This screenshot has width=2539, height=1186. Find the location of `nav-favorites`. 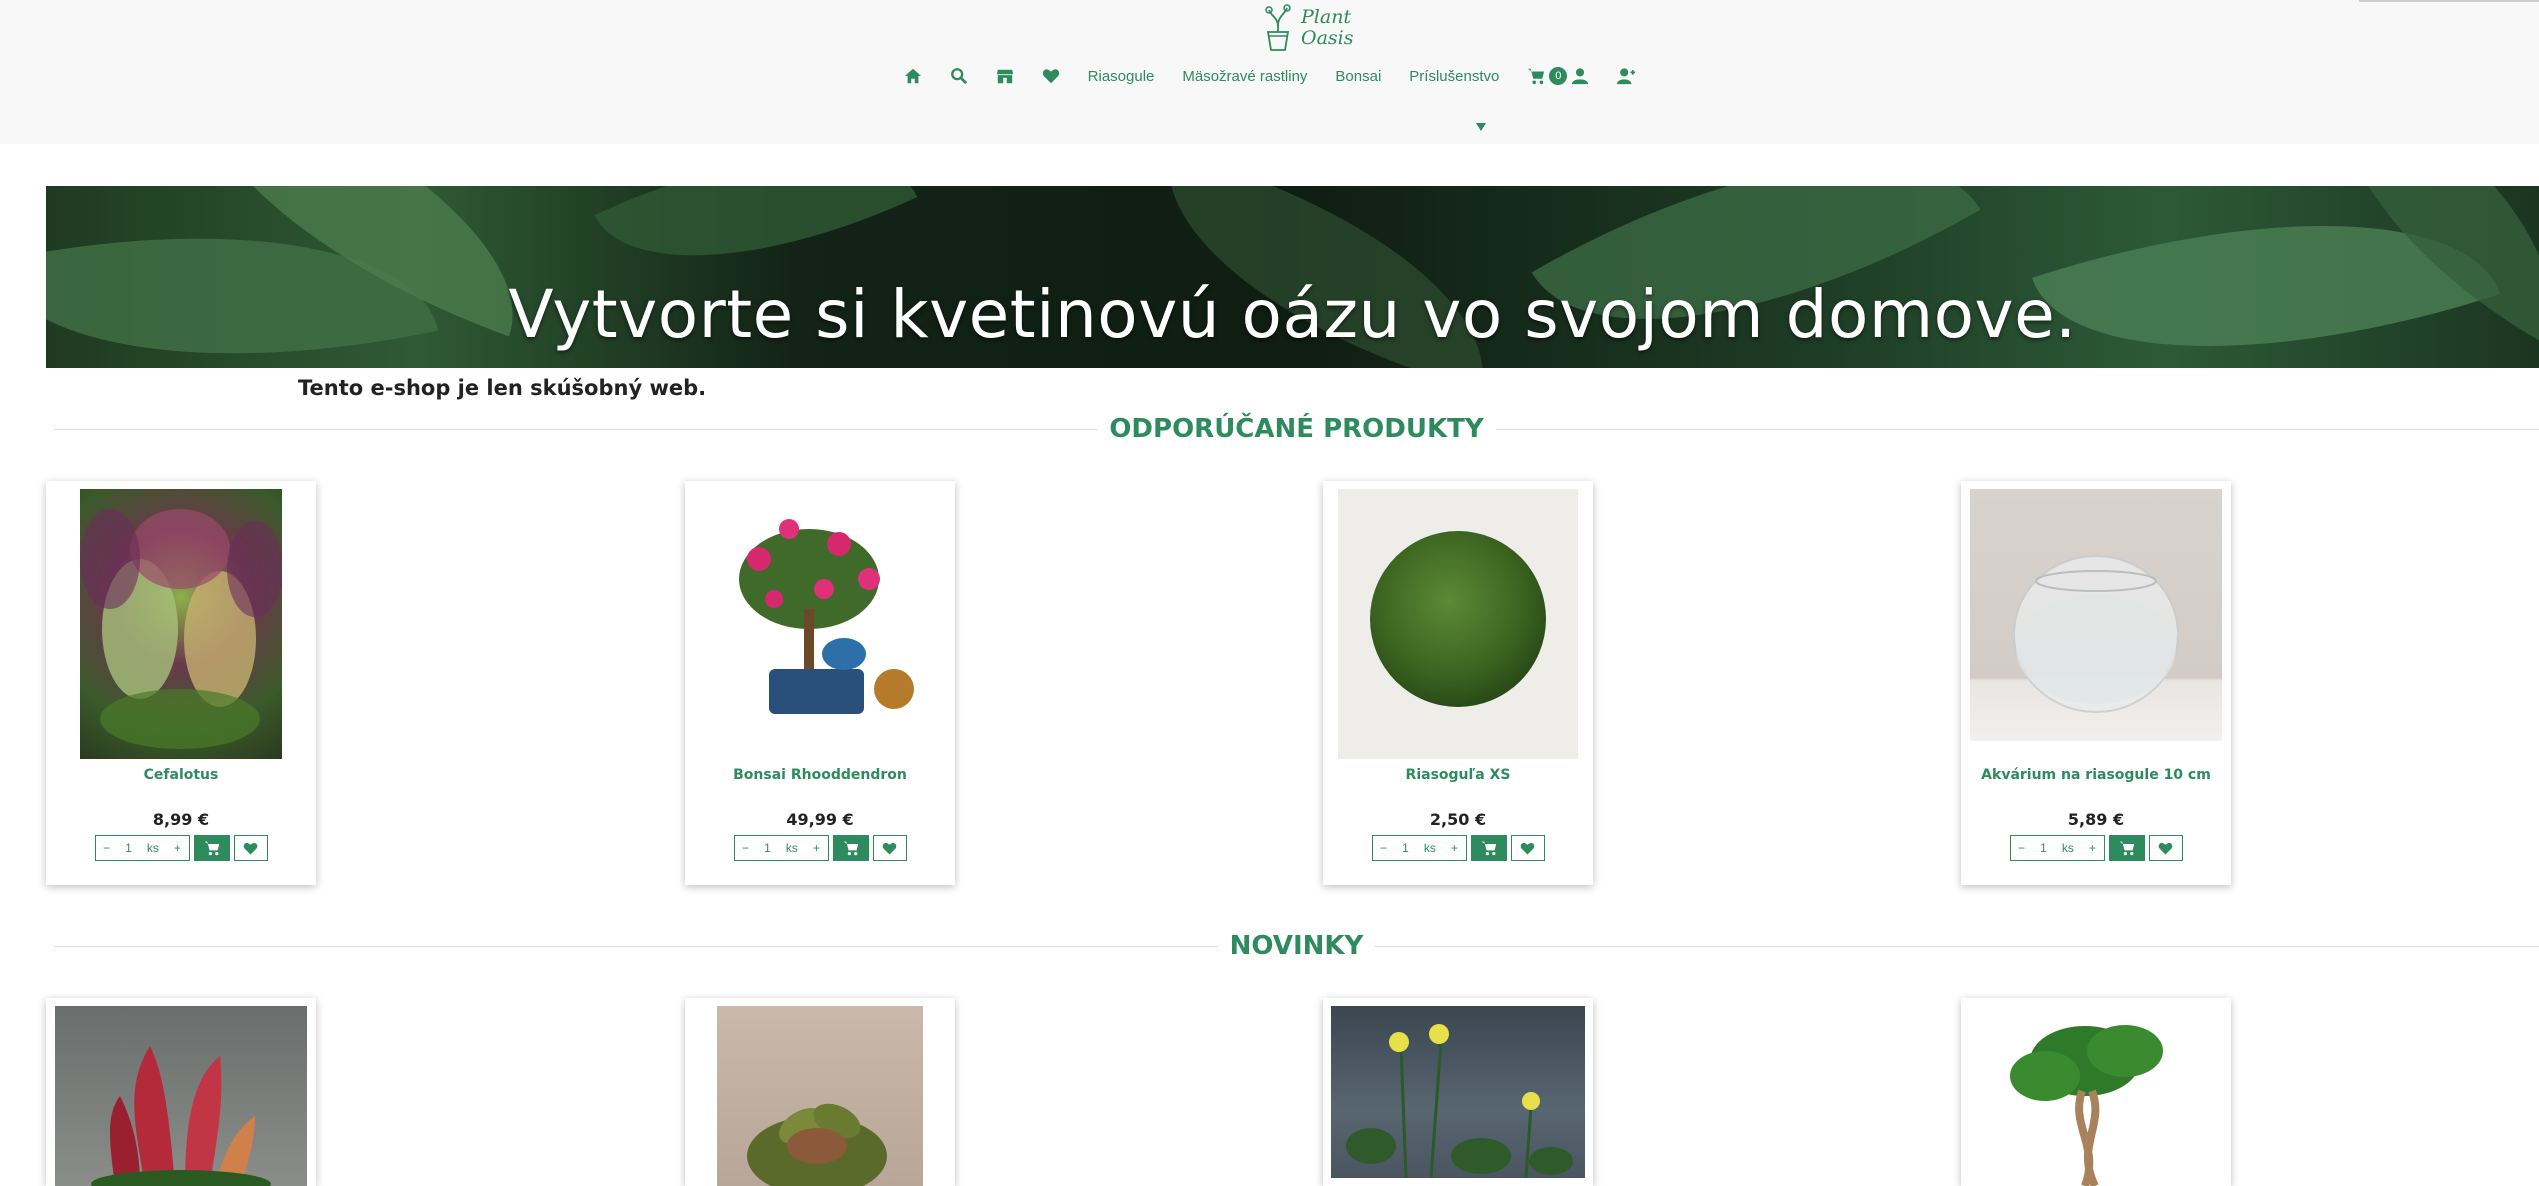

nav-favorites is located at coordinates (1051, 76).